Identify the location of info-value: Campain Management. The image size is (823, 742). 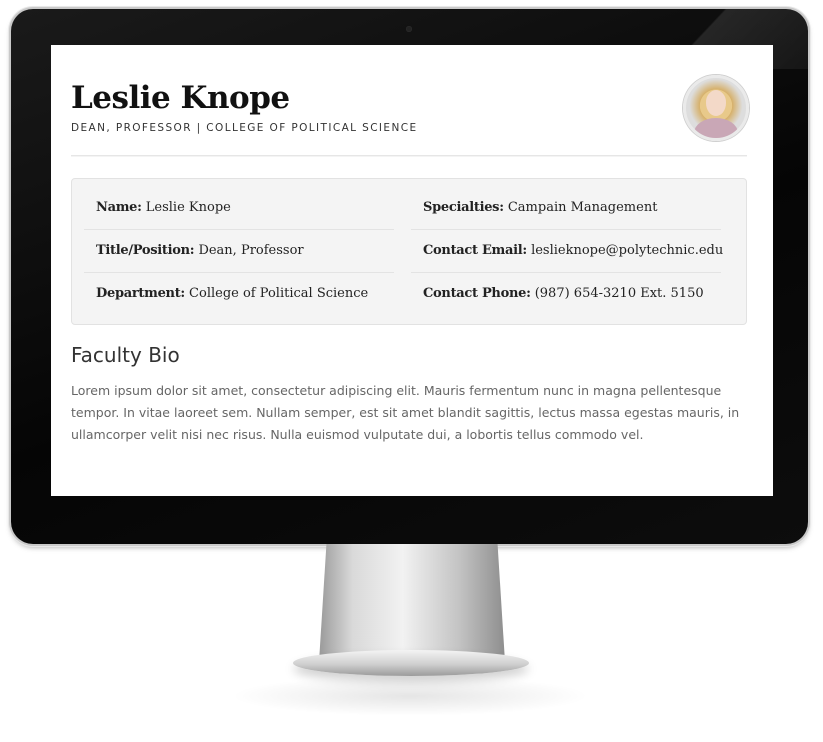
(582, 207).